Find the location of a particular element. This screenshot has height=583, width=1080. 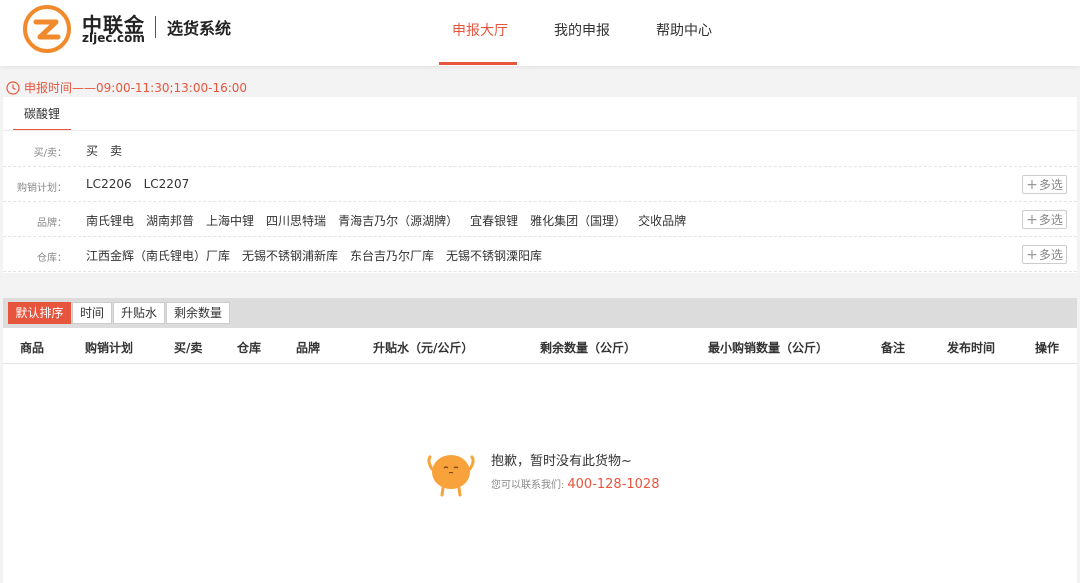

empty-contact: 您可以联系我们: 400-128-1028 is located at coordinates (575, 484).